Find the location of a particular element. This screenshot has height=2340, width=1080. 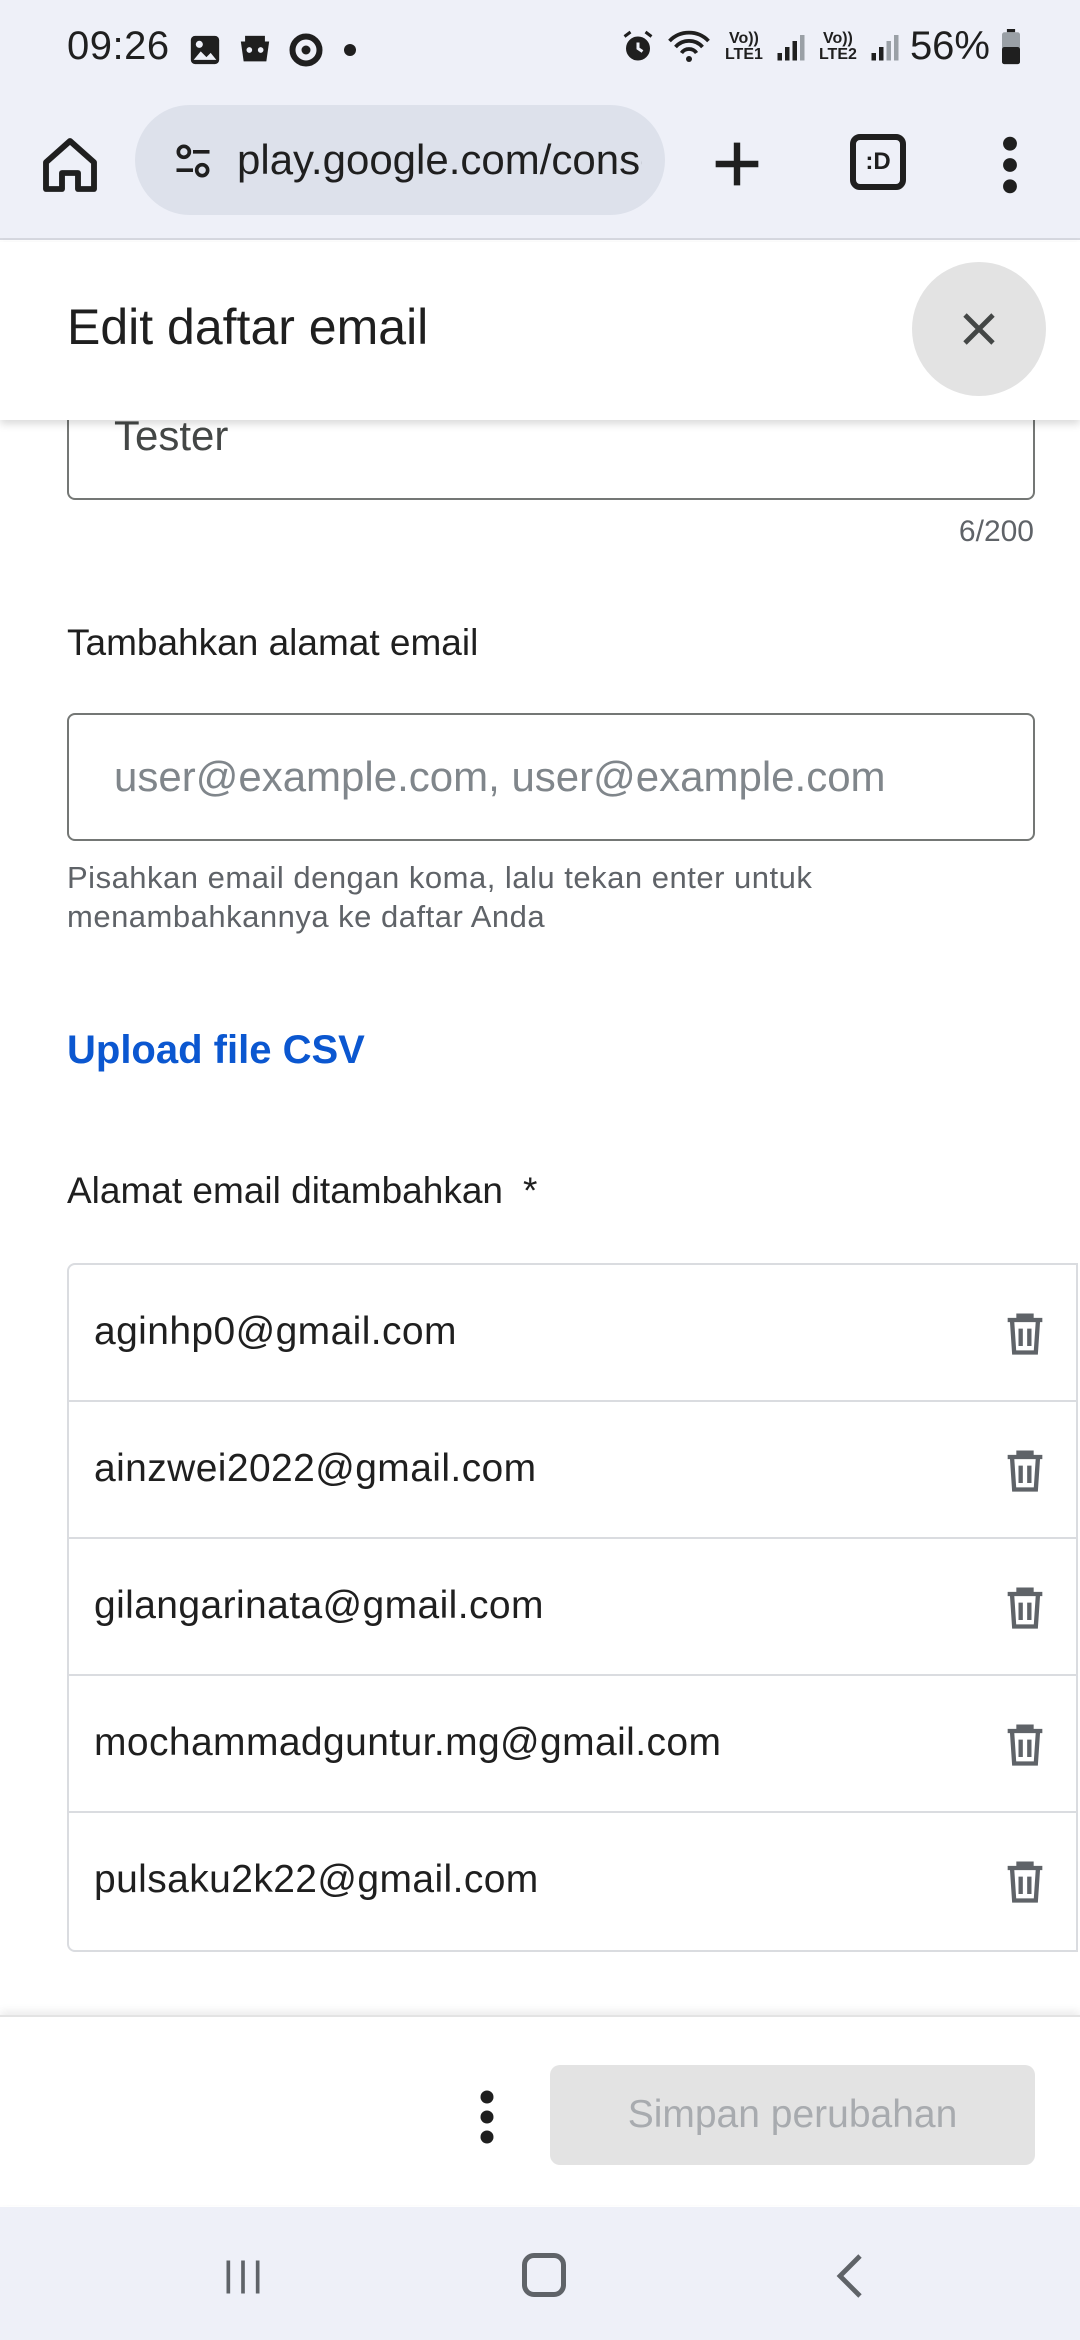

added-emails-label: Alamat email ditambahkan * is located at coordinates (302, 1191).